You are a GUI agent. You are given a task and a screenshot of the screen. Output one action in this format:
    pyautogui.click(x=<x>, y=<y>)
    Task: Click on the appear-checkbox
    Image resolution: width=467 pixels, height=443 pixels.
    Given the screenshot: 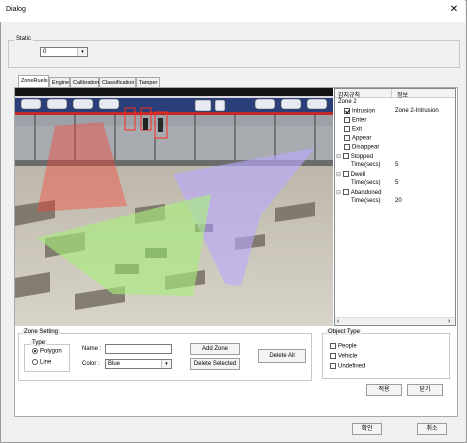 What is the action you would take?
    pyautogui.click(x=347, y=138)
    